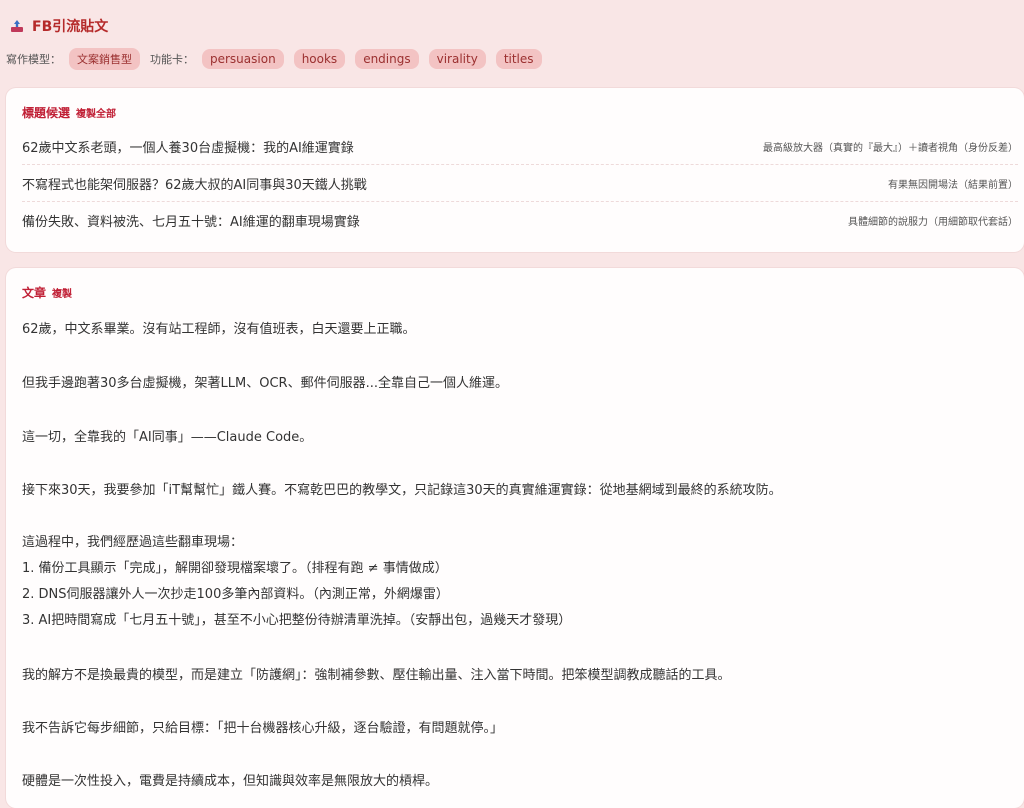 This screenshot has height=808, width=1024. Describe the element at coordinates (46, 113) in the screenshot. I see `titles-card-title: 標題候選` at that location.